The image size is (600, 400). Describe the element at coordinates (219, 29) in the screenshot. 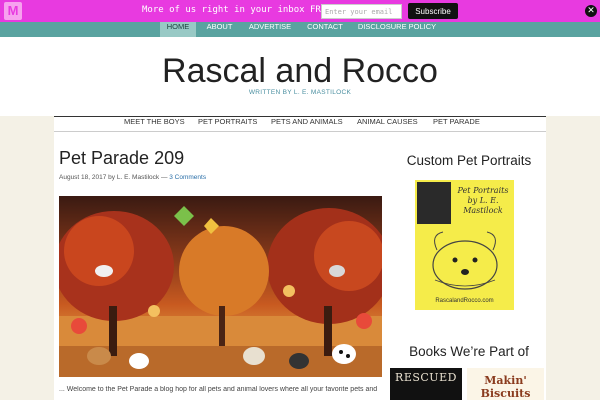

I see `top-nav-about: ABOUT` at that location.